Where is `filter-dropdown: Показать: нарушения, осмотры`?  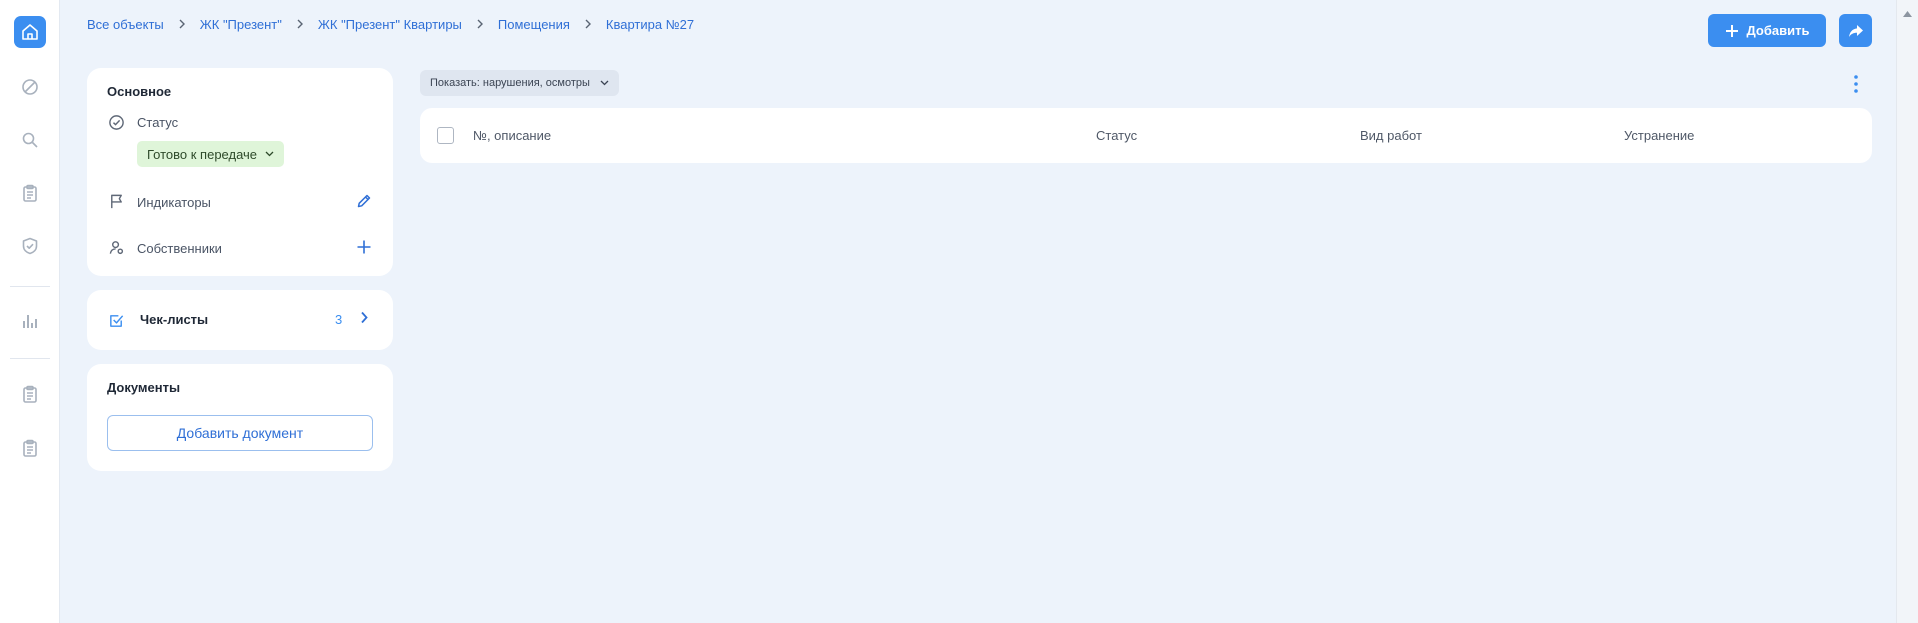
filter-dropdown: Показать: нарушения, осмотры is located at coordinates (519, 83).